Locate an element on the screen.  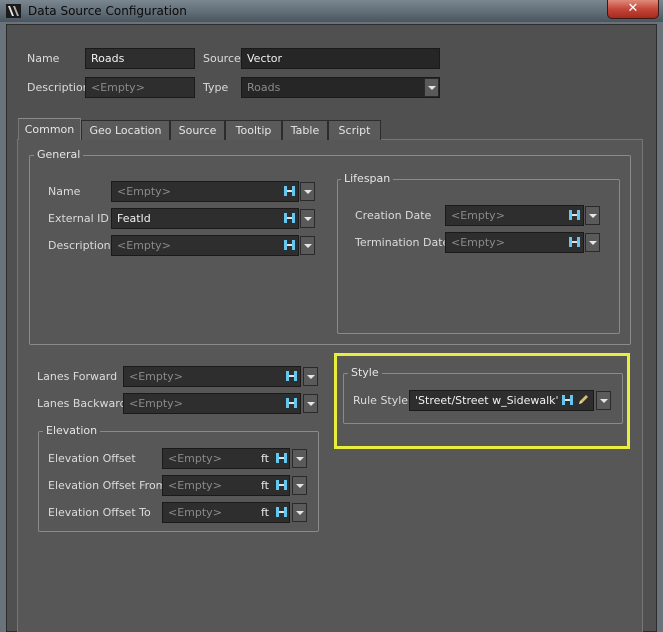
termination-date-field: <Empty> is located at coordinates (514, 242).